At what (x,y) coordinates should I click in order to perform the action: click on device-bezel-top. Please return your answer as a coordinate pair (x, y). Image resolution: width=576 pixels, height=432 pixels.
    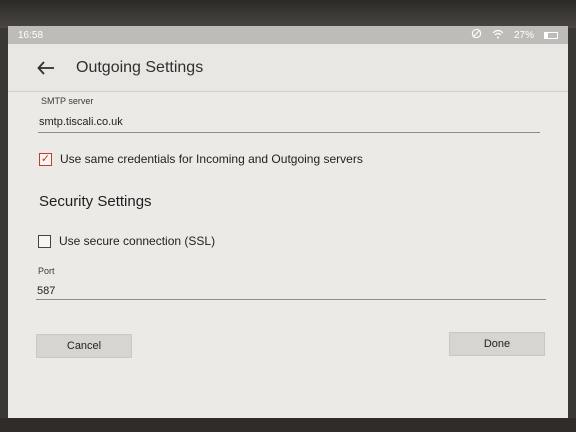
    Looking at the image, I should click on (288, 14).